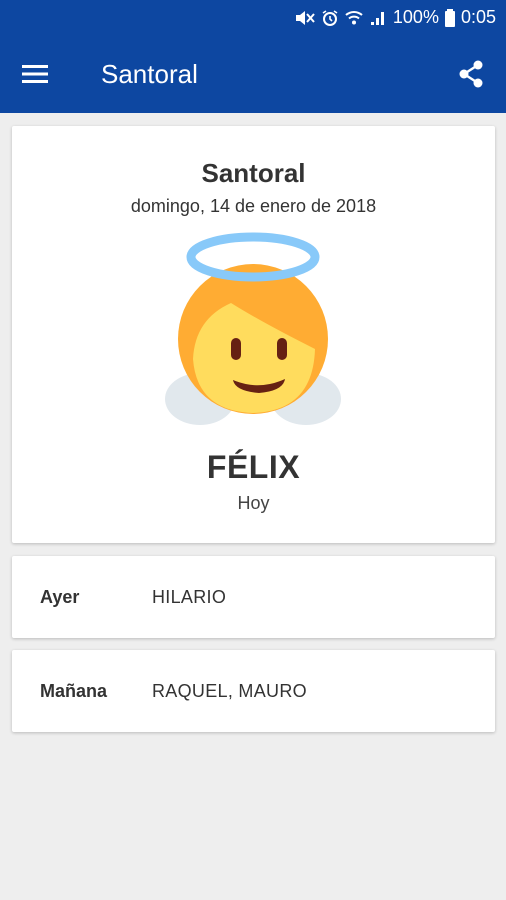  What do you see at coordinates (377, 18) in the screenshot?
I see `signal-icon` at bounding box center [377, 18].